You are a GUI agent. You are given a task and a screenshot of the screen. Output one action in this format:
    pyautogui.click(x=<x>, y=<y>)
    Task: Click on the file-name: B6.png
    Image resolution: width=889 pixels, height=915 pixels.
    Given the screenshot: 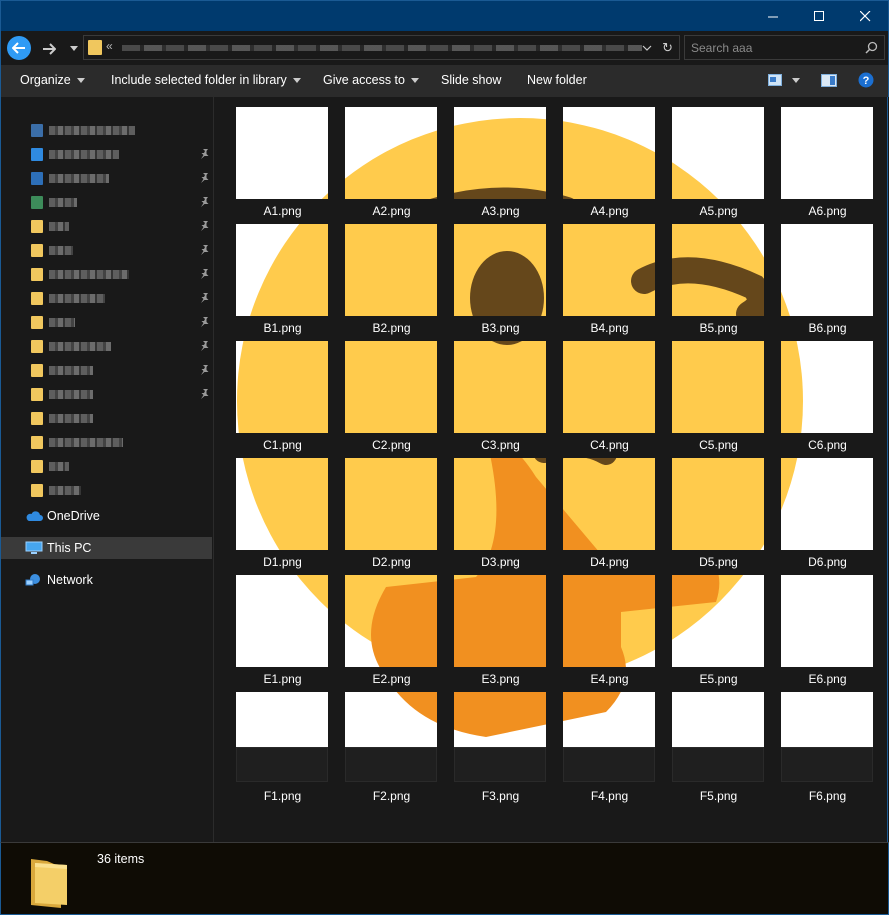 What is the action you would take?
    pyautogui.click(x=827, y=328)
    